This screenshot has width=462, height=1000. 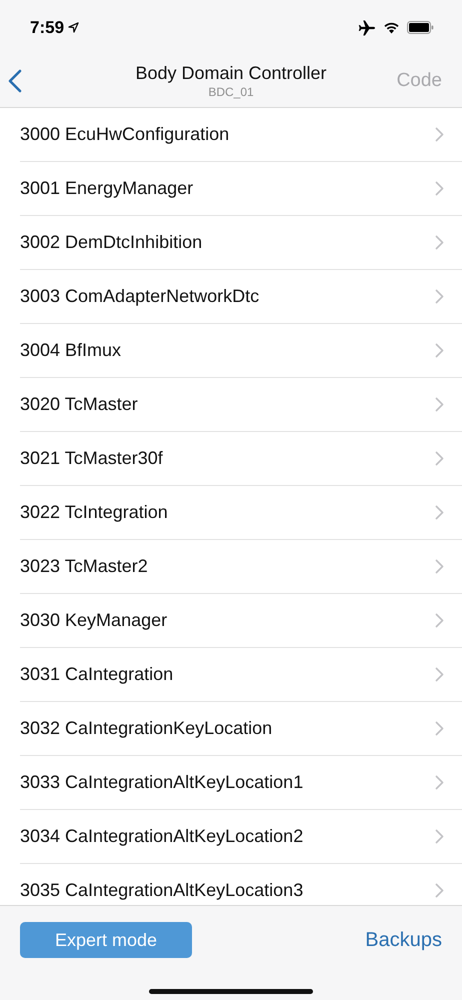 I want to click on list-row: 3030 KeyManager, so click(x=241, y=621).